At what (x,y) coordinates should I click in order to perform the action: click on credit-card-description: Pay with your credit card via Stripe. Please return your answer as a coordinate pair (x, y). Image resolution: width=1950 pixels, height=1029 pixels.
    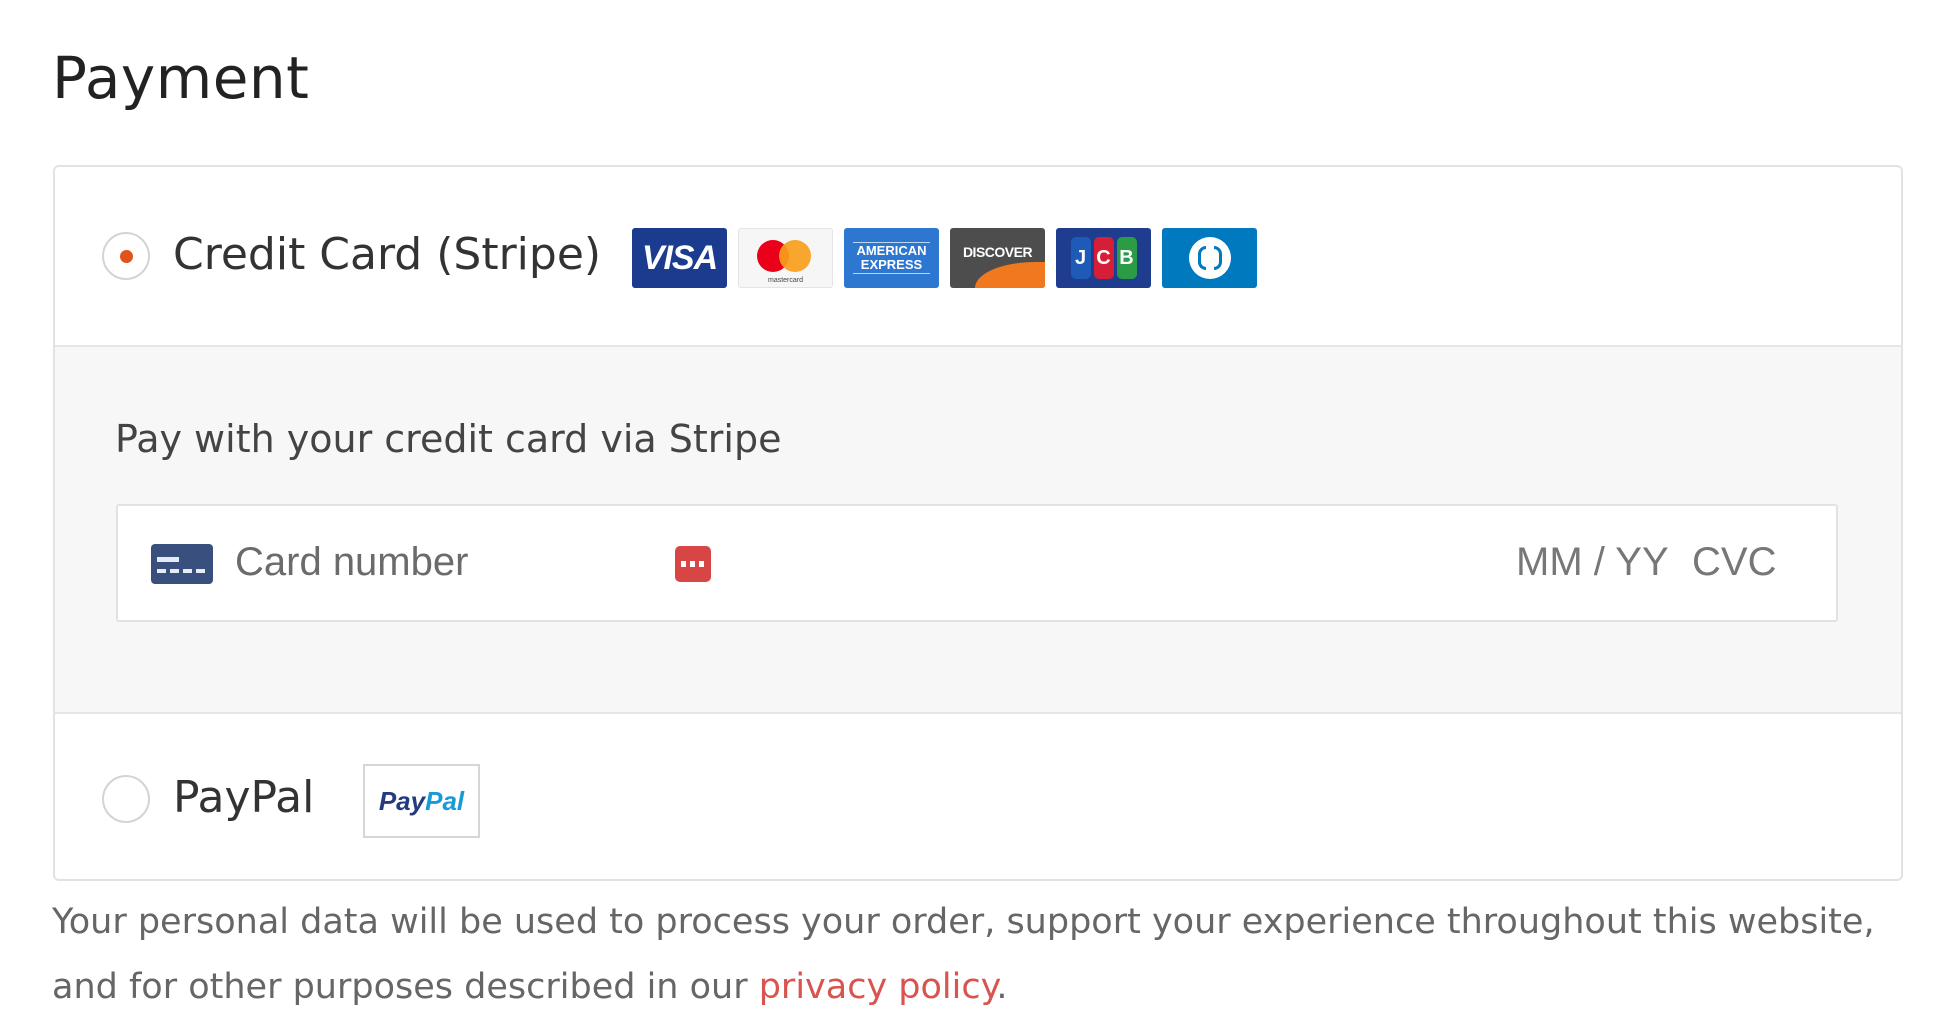
    Looking at the image, I should click on (448, 439).